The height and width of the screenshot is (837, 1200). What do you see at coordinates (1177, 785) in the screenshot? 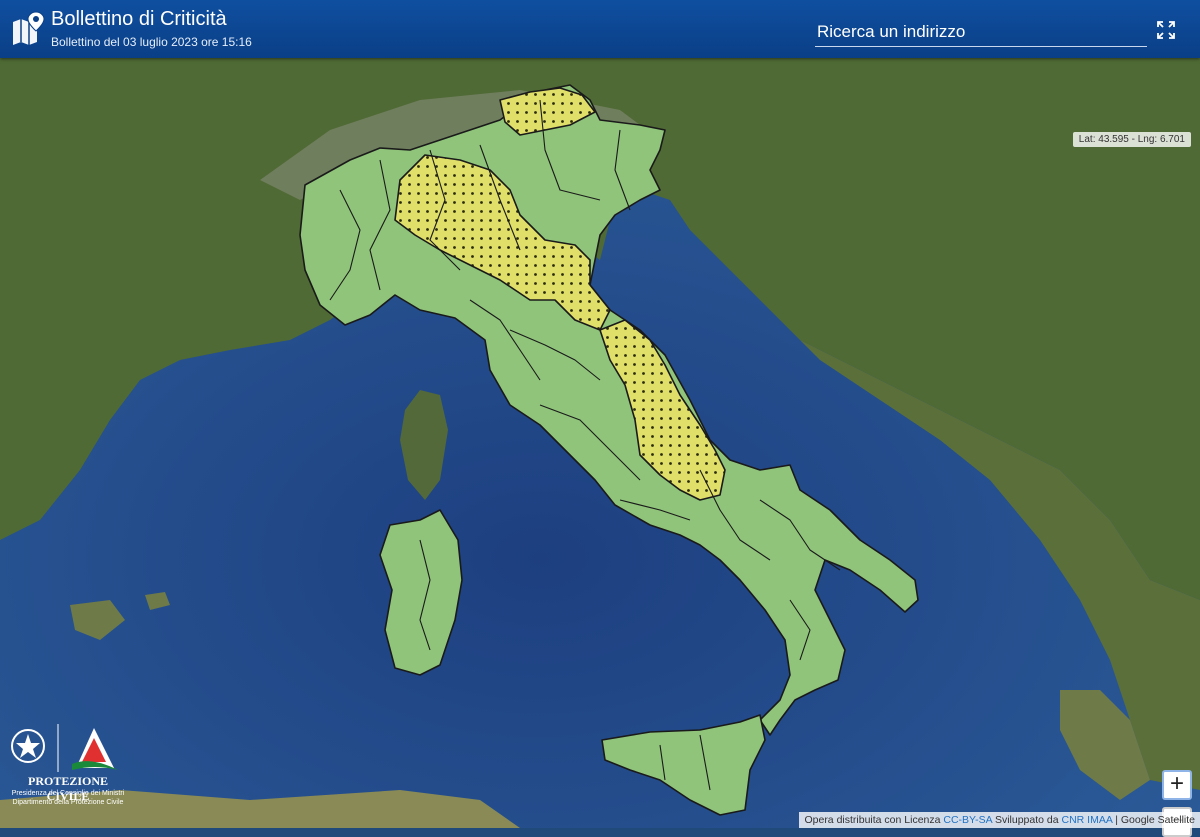
I see `zoom-in-button: +` at bounding box center [1177, 785].